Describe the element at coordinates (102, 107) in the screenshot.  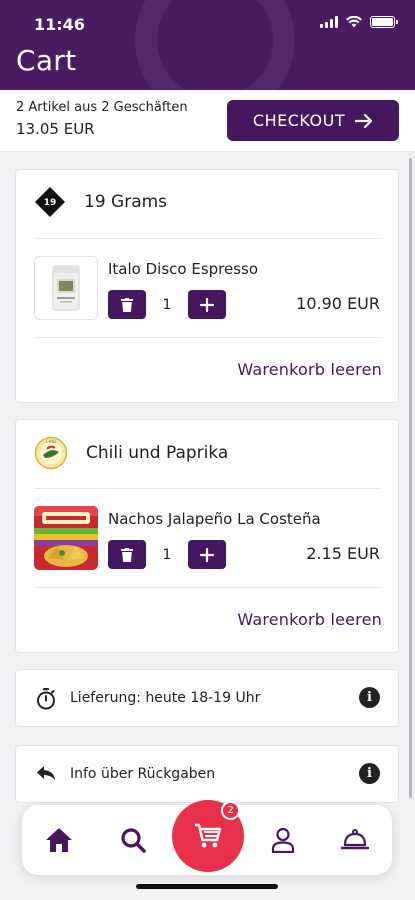
I see `cart-item-count: 2 Artikel aus 2 Geschäften` at that location.